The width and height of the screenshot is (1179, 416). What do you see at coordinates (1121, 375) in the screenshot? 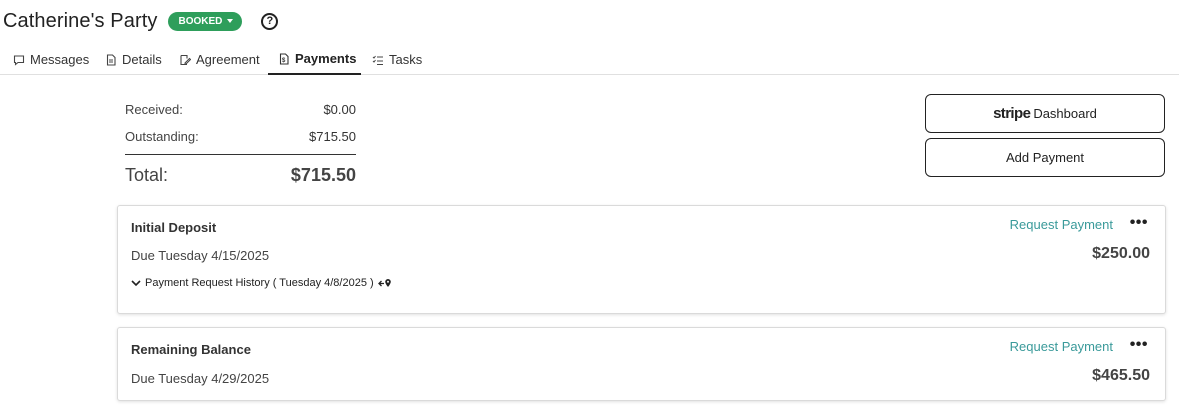
I see `payment-amount: $465.50` at bounding box center [1121, 375].